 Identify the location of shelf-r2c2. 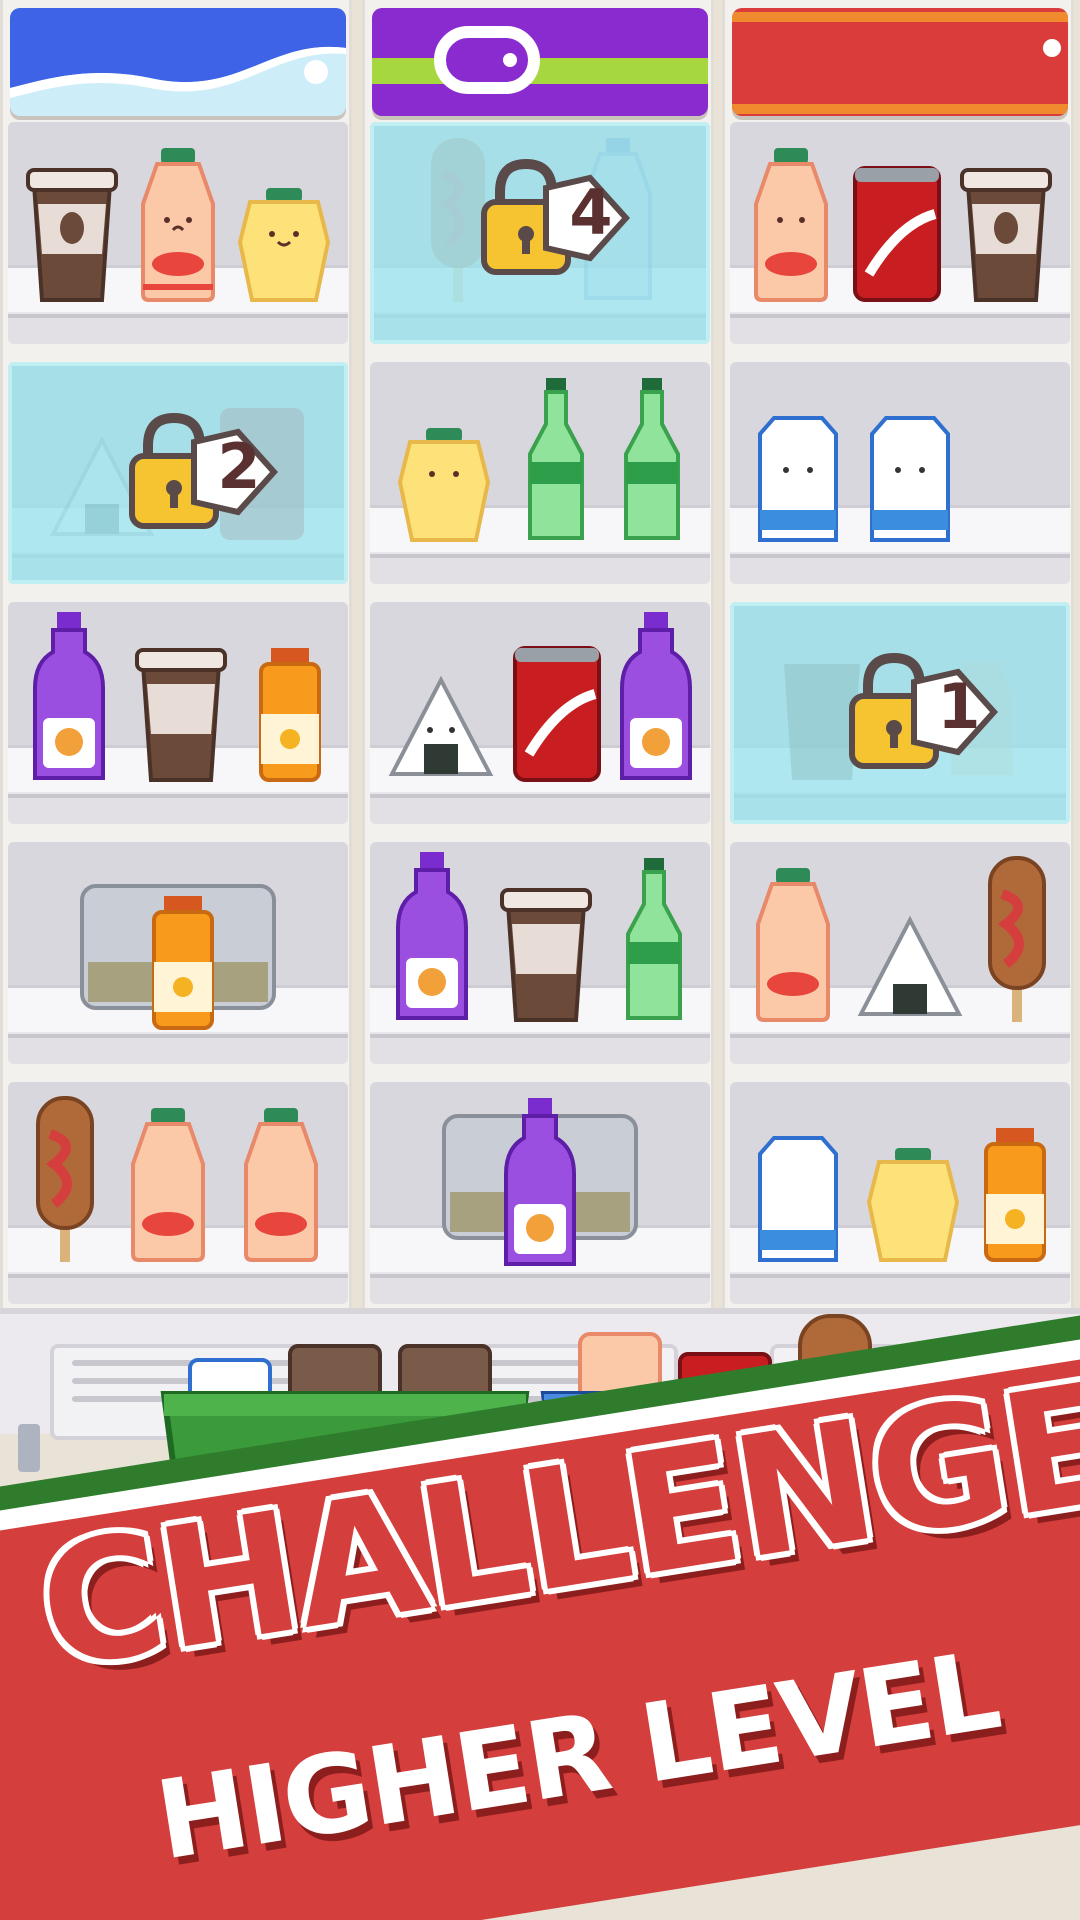
(540, 473).